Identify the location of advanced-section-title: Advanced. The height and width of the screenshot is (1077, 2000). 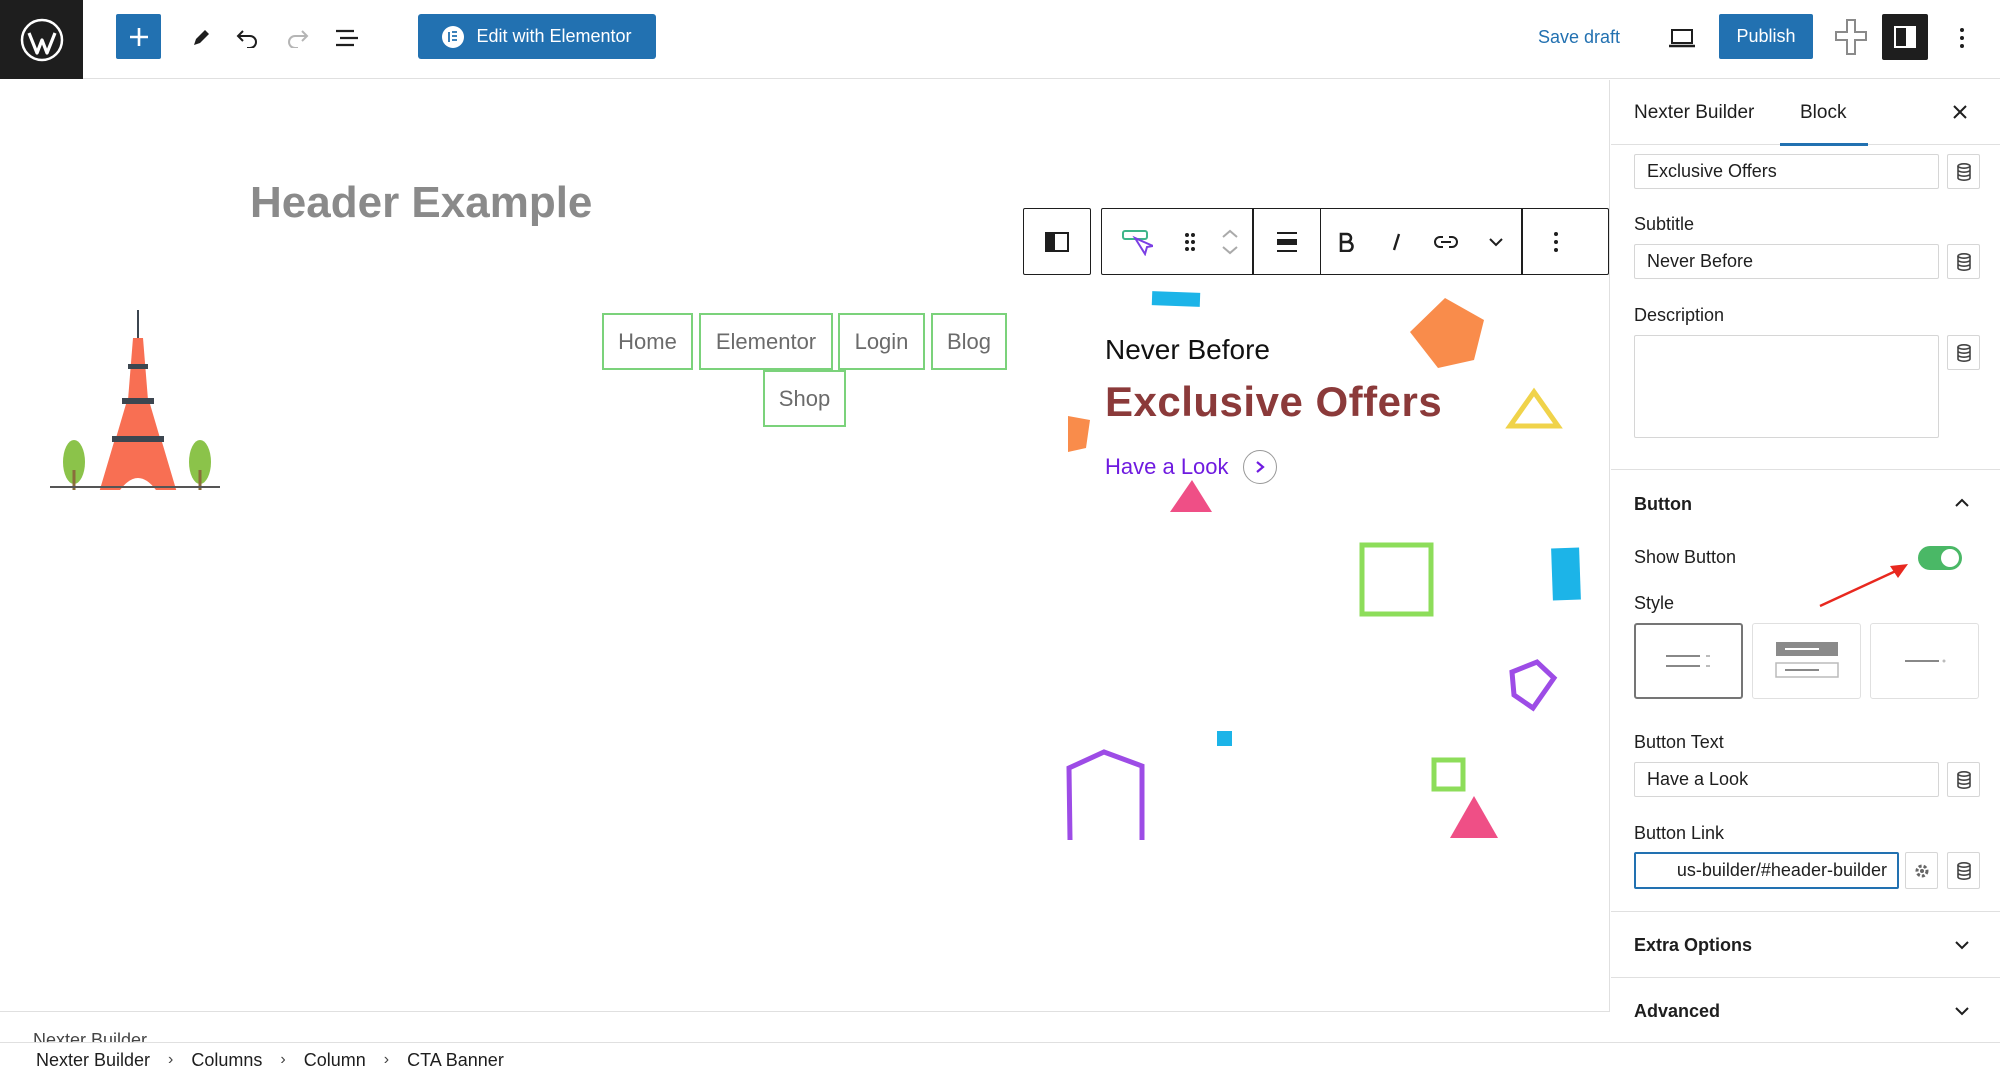
(1677, 1011).